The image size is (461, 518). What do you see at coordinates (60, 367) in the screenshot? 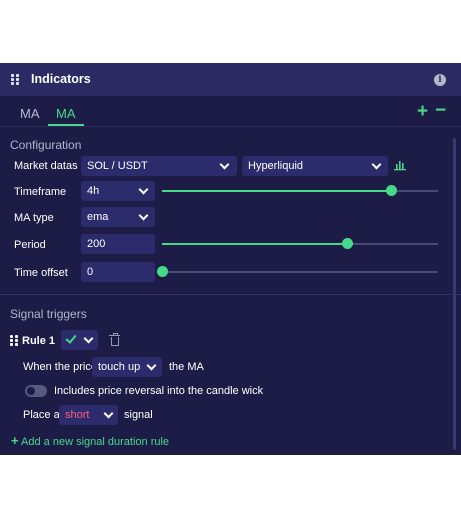
I see `when-price-text: When the price` at bounding box center [60, 367].